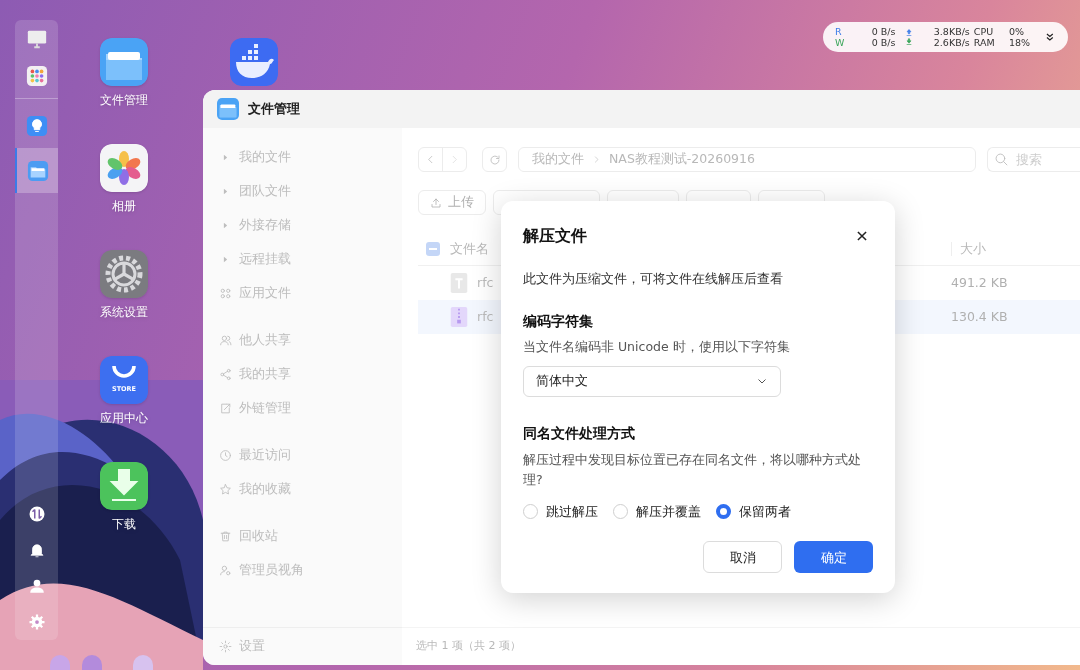  Describe the element at coordinates (973, 248) in the screenshot. I see `column-header: 大小` at that location.